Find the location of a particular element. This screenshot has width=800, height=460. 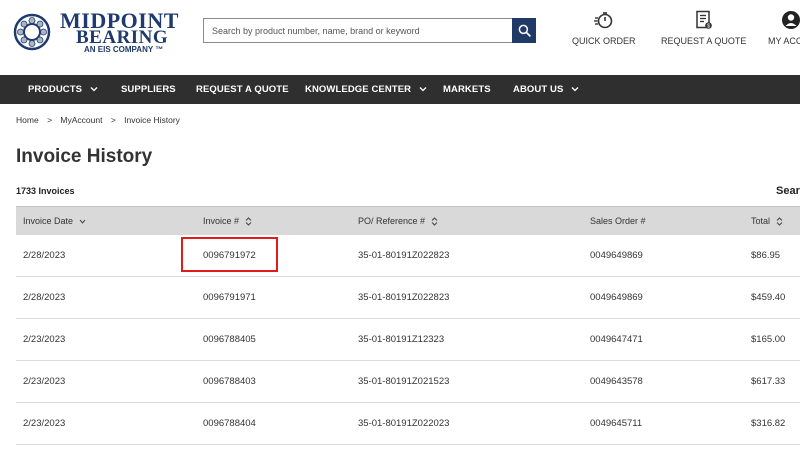

column-header-invoice-date: Invoice Date is located at coordinates (54, 221).